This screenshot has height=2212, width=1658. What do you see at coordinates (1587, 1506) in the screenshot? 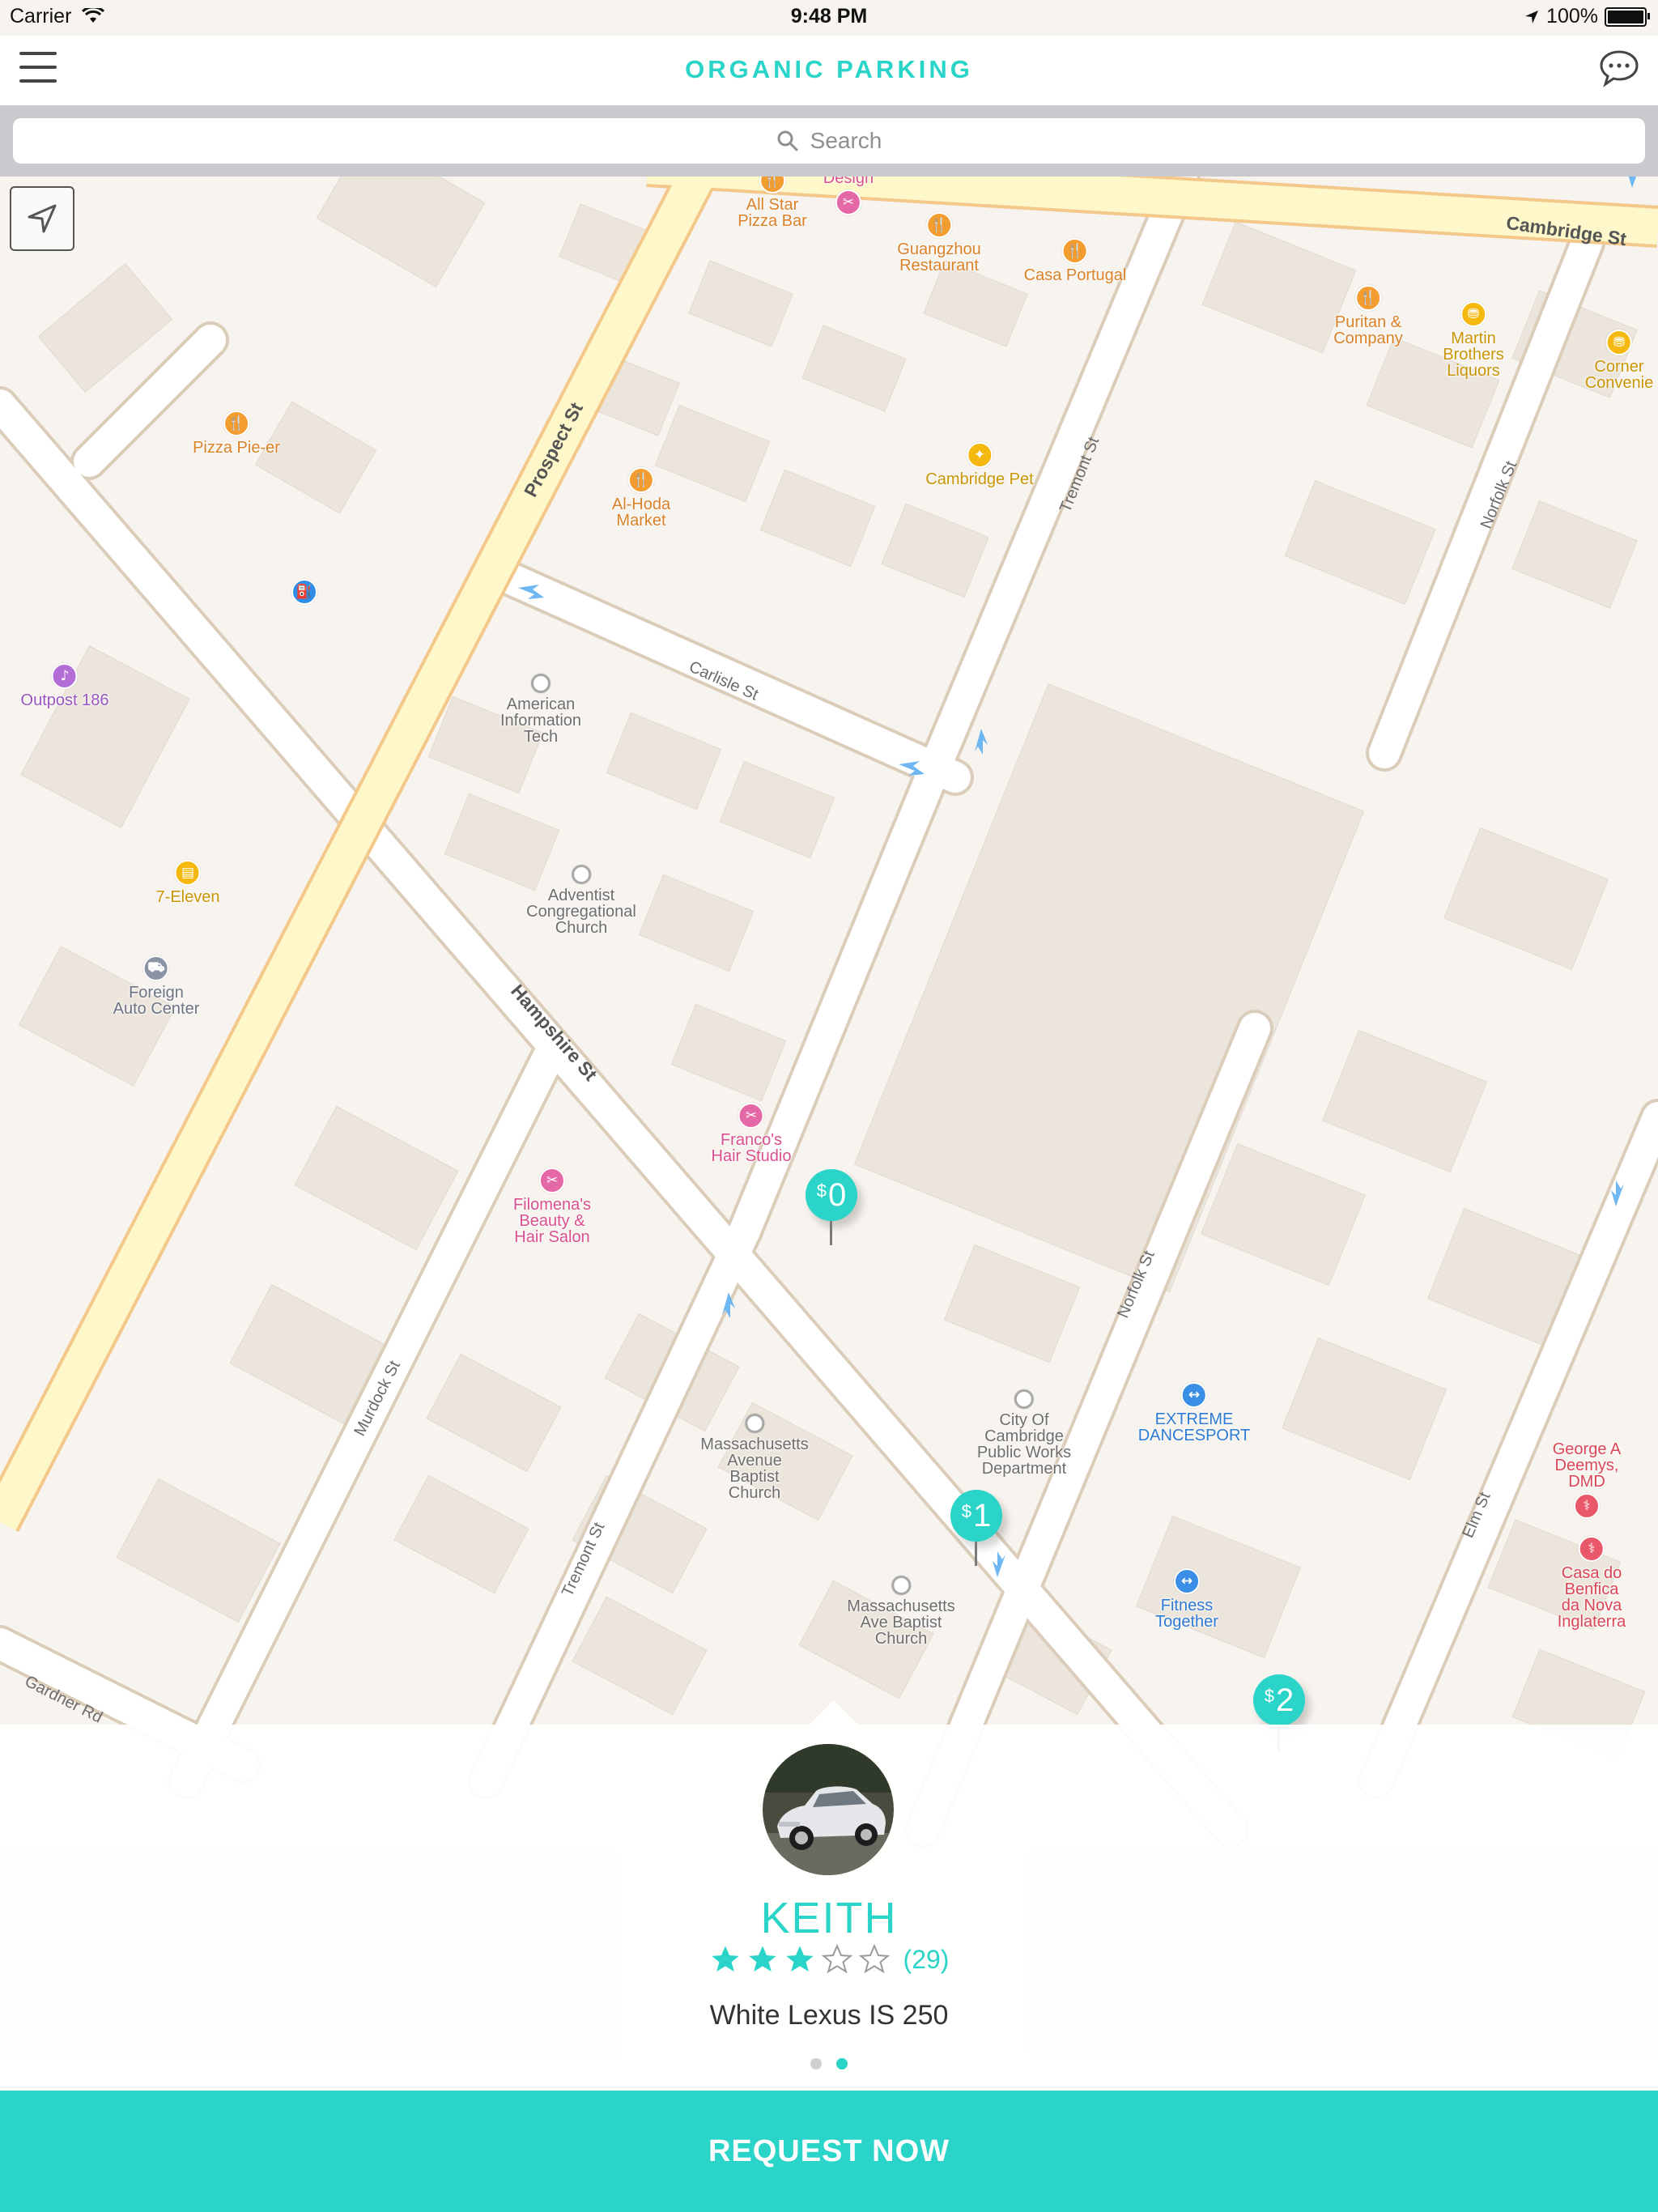
I see `tooth-icon: ⚕` at bounding box center [1587, 1506].